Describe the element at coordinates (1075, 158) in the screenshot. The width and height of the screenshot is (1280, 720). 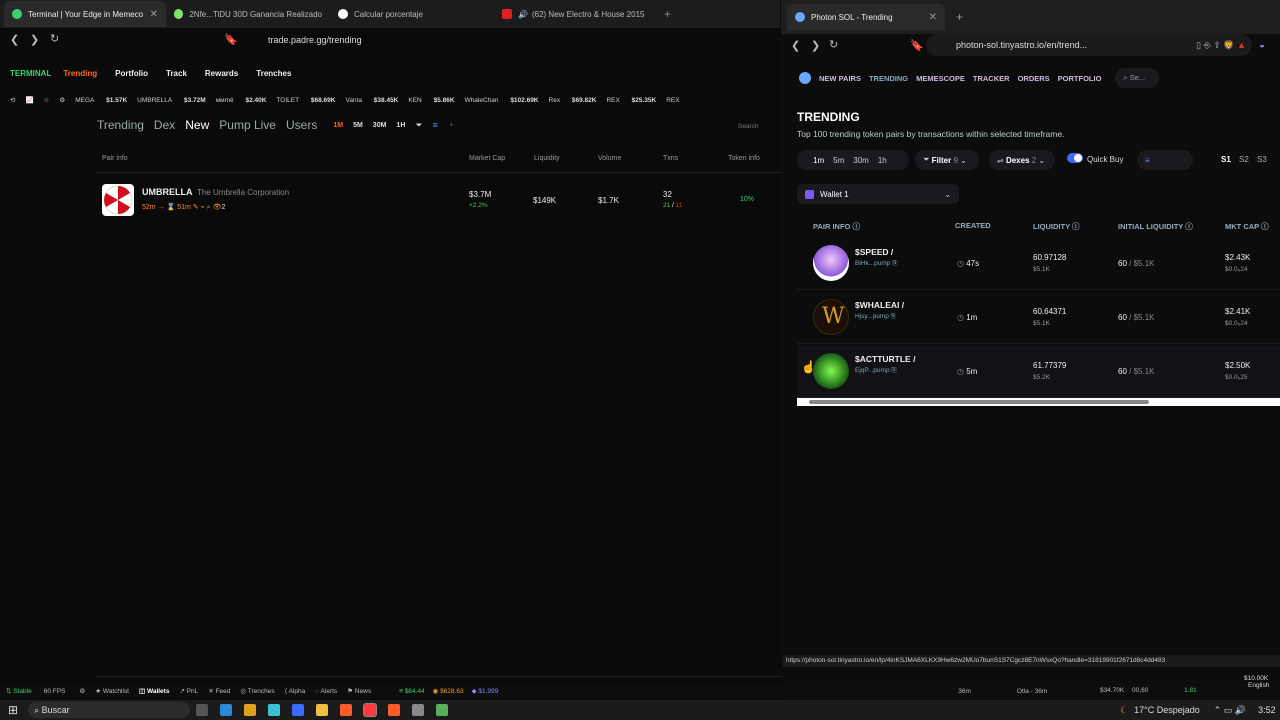
I see `quick-buy-toggle` at that location.